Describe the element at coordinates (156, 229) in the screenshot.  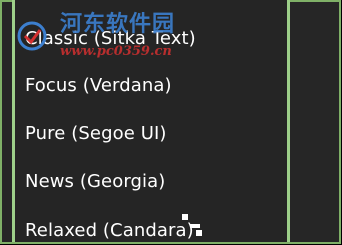
I see `menu-item-relaxed: Relaxed (Candara)` at that location.